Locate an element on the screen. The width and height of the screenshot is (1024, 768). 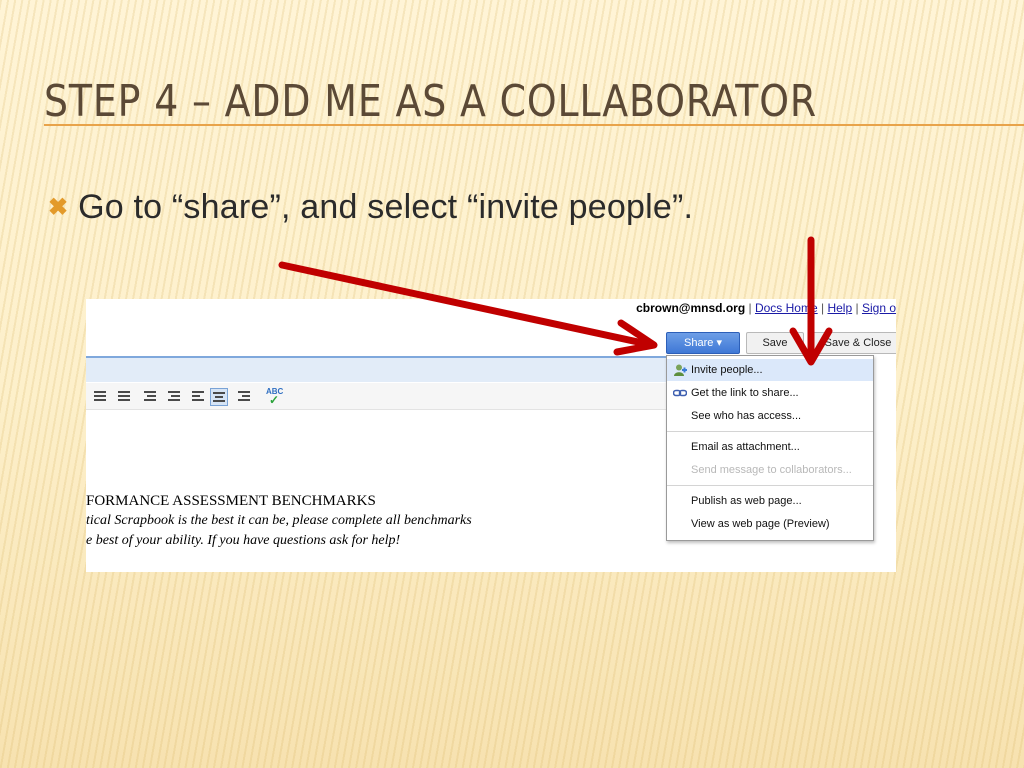
arrow-to-invite-people is located at coordinates (811, 301).